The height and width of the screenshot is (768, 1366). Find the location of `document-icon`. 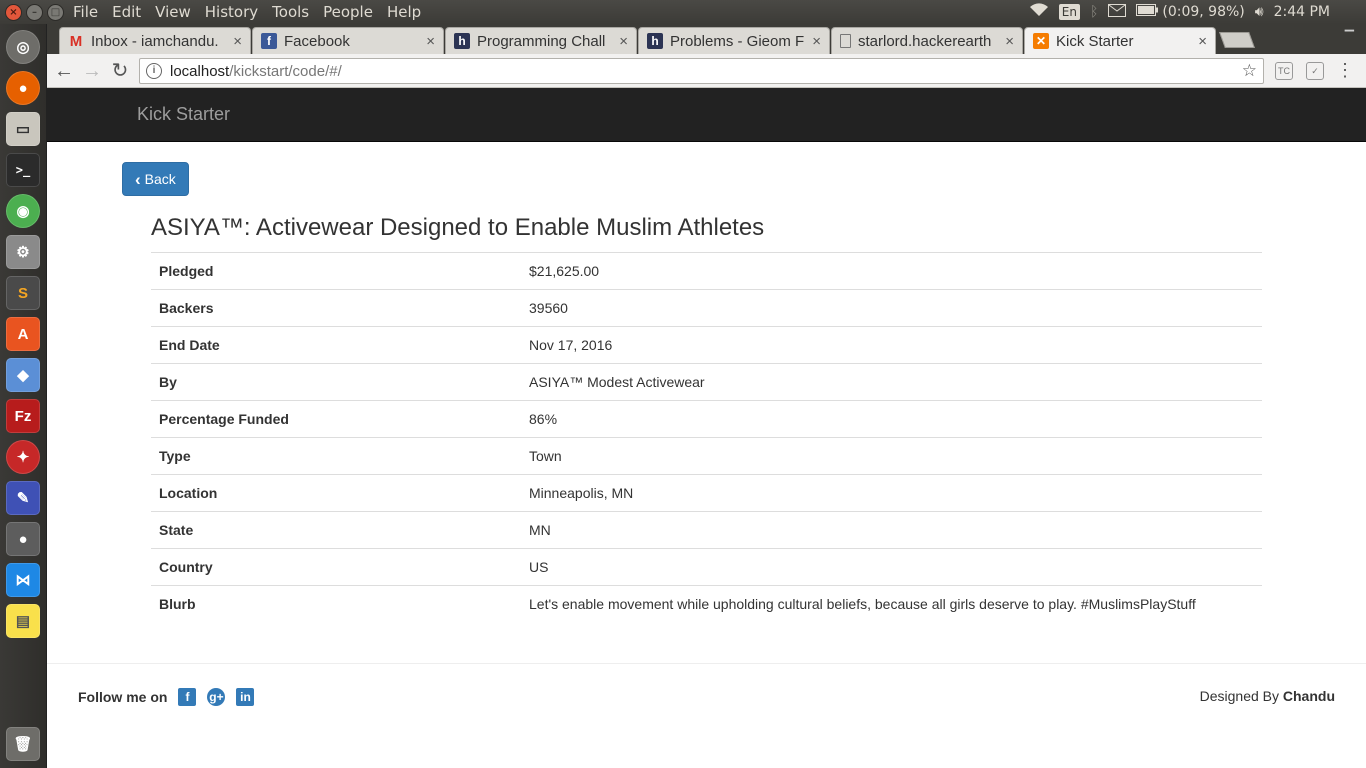

document-icon is located at coordinates (845, 41).